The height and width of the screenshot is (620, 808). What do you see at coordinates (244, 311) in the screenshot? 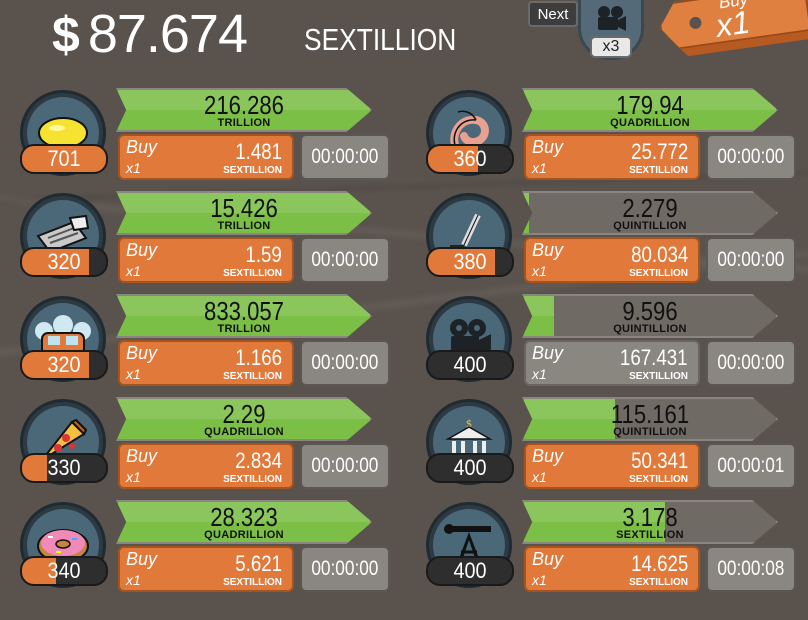
I see `revenue-value: 833.057` at bounding box center [244, 311].